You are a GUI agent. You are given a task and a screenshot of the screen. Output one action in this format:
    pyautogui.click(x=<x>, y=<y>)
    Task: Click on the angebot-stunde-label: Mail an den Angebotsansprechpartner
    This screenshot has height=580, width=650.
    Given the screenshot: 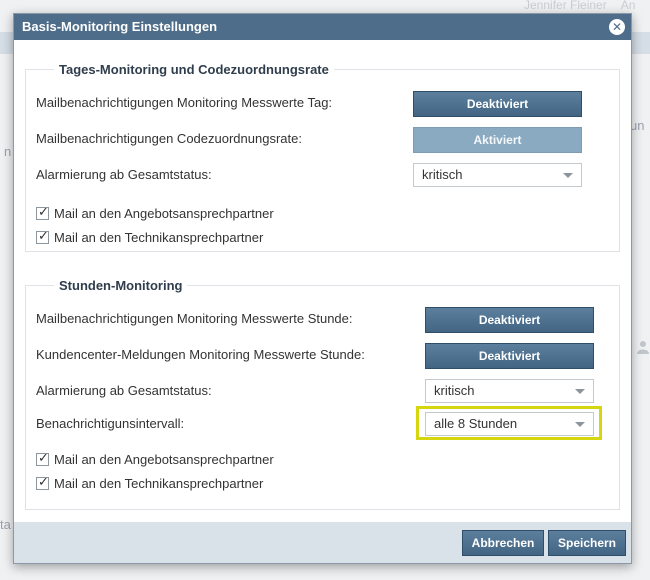 What is the action you would take?
    pyautogui.click(x=164, y=459)
    